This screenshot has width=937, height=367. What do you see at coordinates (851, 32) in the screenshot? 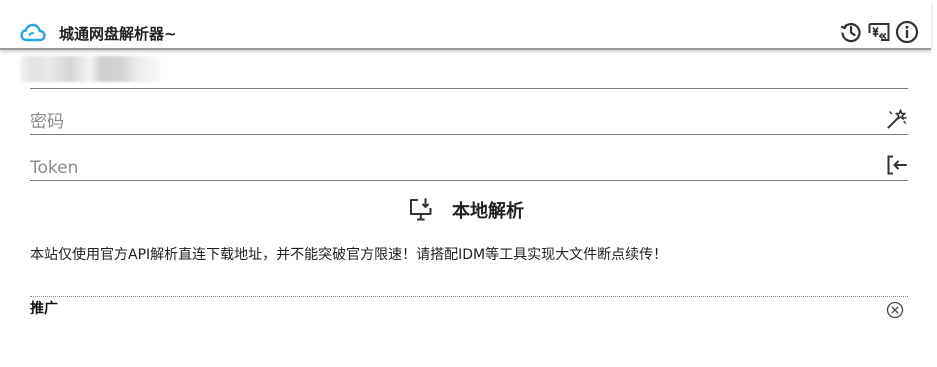
I see `history-icon` at bounding box center [851, 32].